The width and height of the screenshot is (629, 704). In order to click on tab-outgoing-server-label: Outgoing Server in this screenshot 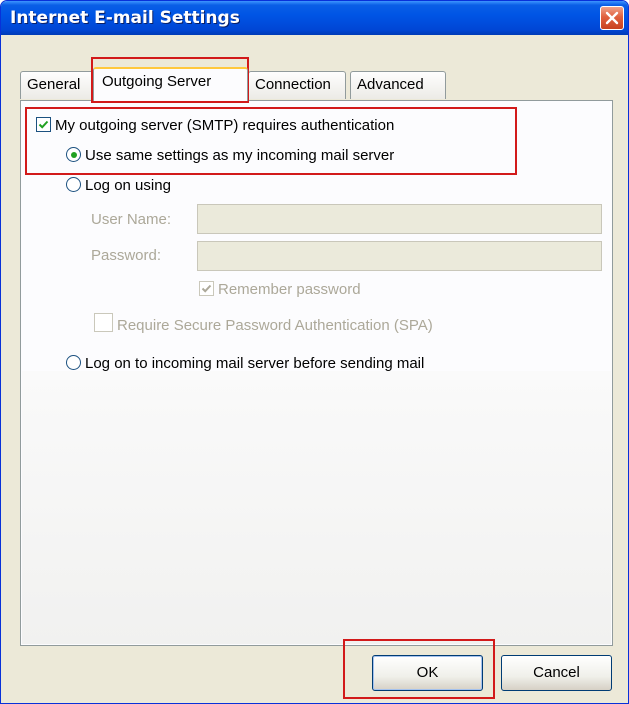, I will do `click(157, 81)`.